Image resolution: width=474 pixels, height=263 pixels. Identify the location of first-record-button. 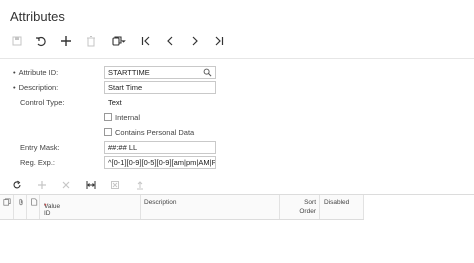
(146, 41).